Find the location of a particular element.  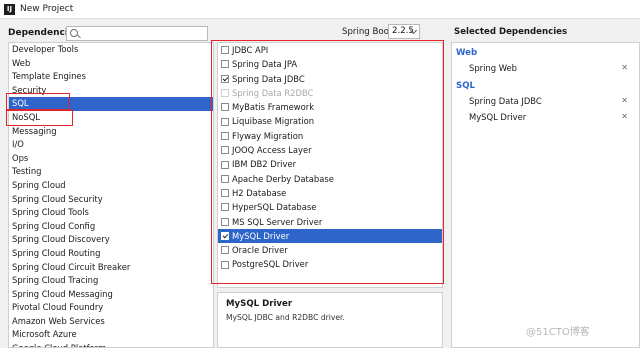

category-item: Template Engines is located at coordinates (111, 77).